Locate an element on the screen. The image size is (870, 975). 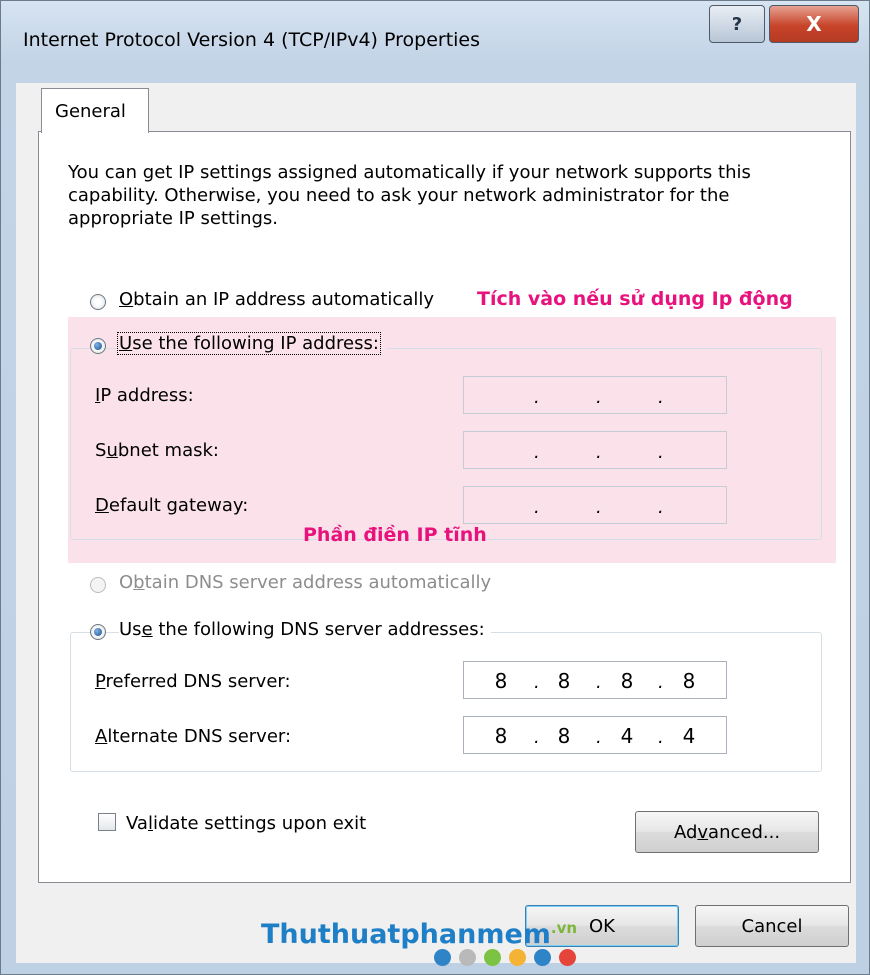
ip-address-label: IP address: is located at coordinates (144, 395).